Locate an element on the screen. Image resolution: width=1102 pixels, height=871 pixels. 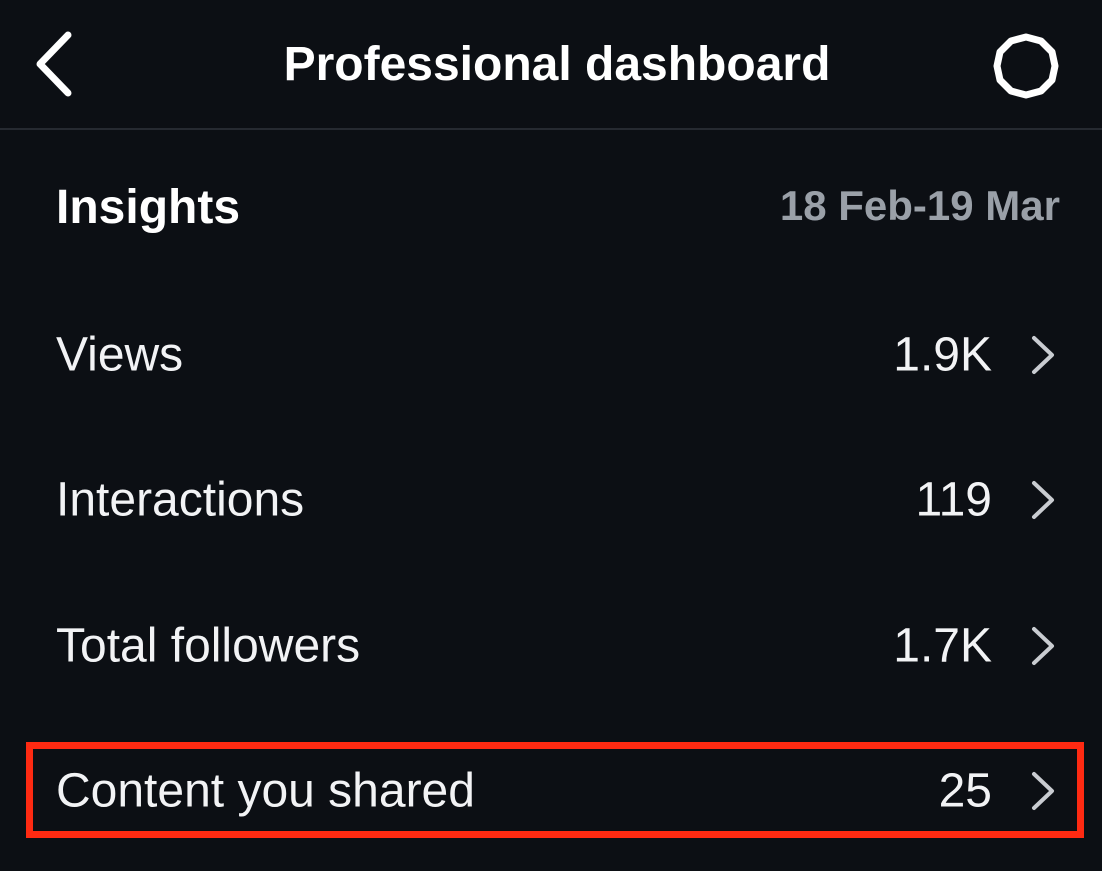
top-bar: Professional dashboard is located at coordinates (551, 65).